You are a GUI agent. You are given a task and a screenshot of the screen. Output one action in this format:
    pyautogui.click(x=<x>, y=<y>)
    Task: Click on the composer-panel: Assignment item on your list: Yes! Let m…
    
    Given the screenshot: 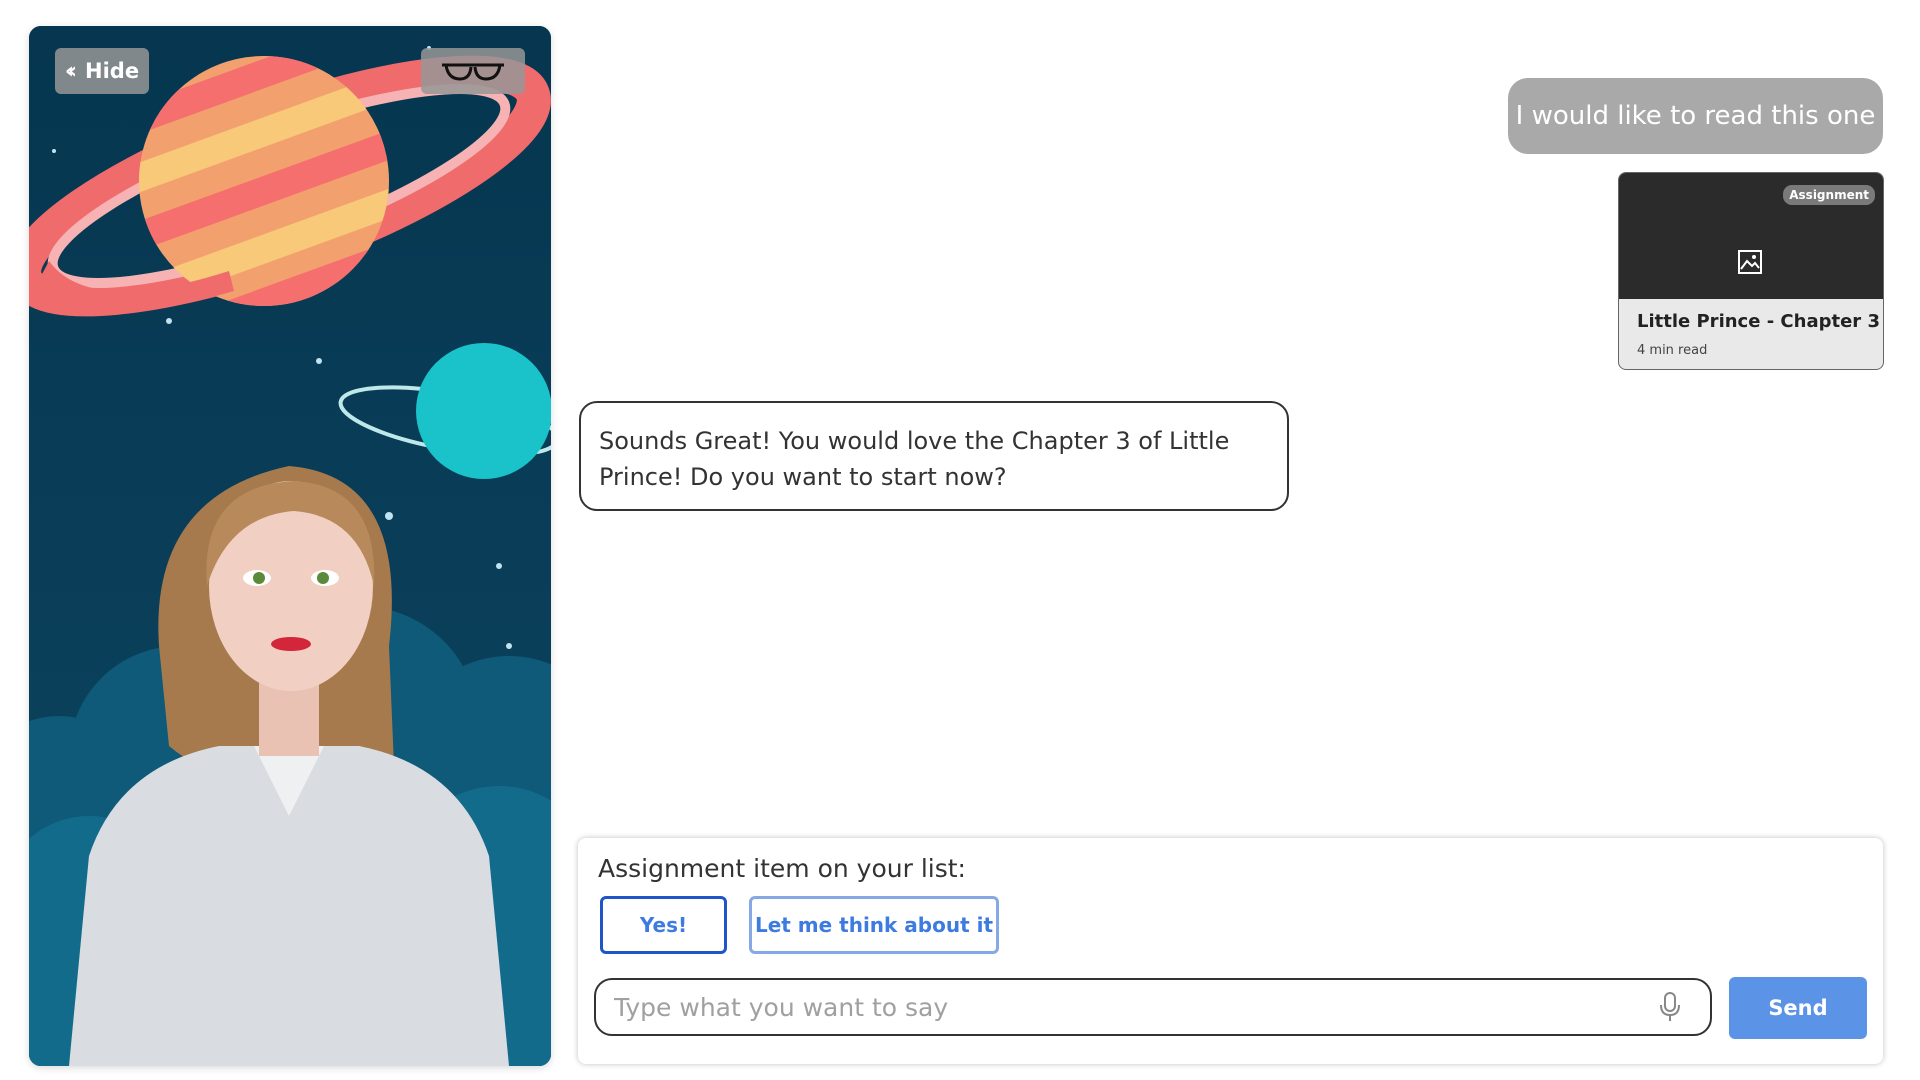 What is the action you would take?
    pyautogui.click(x=1230, y=951)
    